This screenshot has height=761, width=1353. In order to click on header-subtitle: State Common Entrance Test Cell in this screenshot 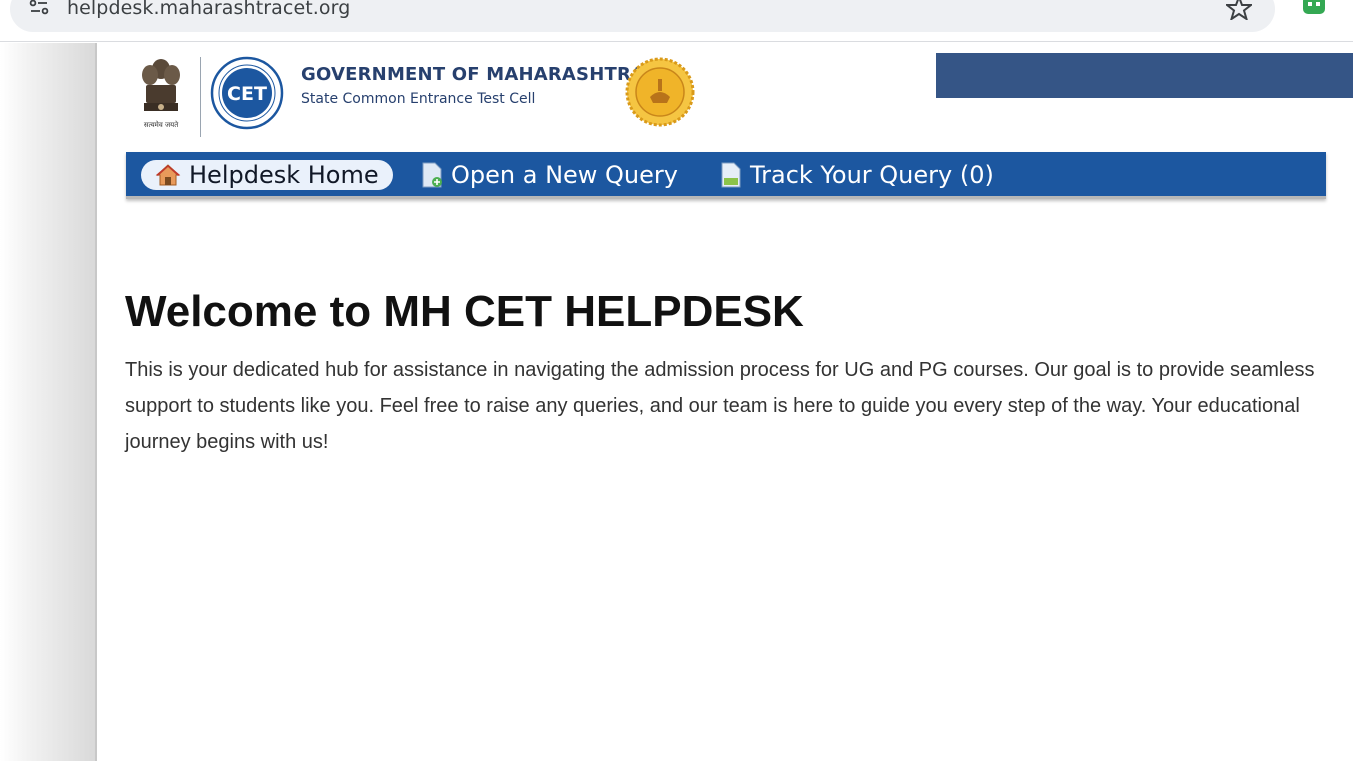, I will do `click(418, 99)`.